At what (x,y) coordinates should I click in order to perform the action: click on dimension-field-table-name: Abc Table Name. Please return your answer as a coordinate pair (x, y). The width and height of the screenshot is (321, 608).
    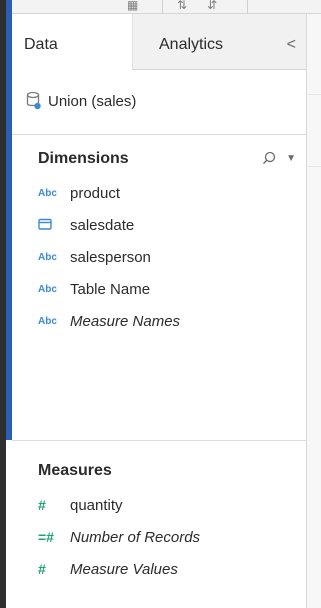
    Looking at the image, I should click on (94, 289).